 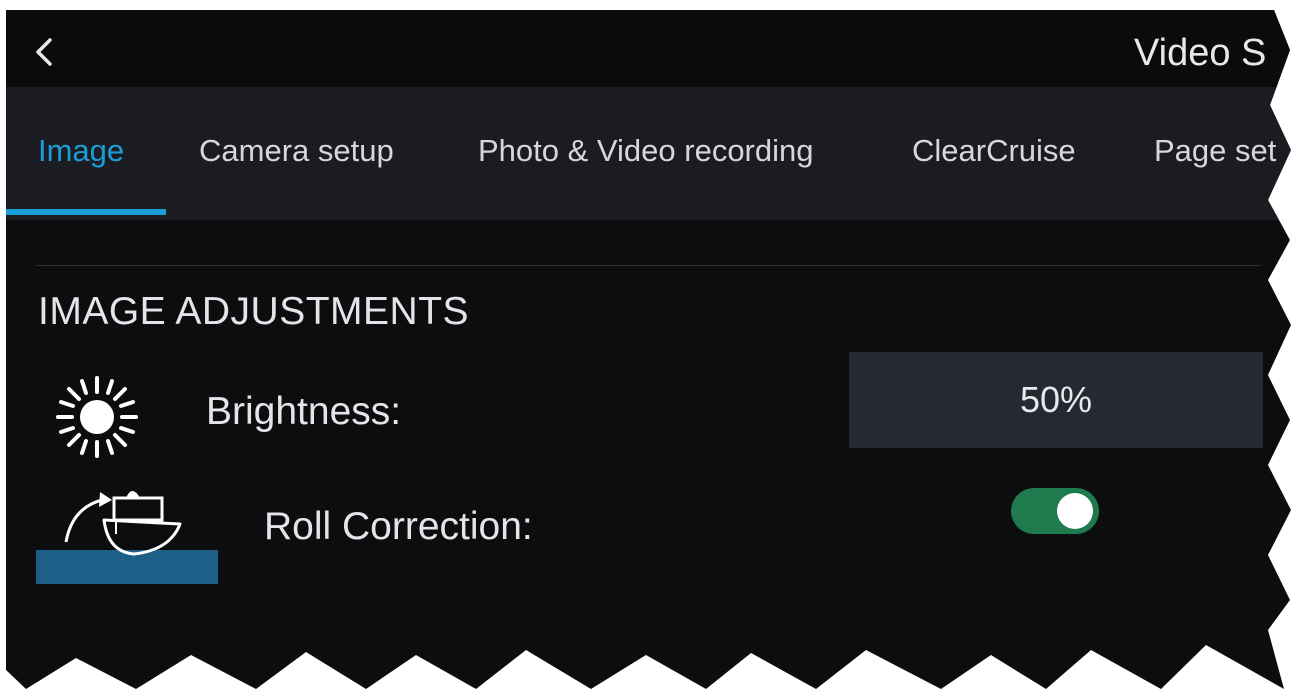 What do you see at coordinates (81, 151) in the screenshot?
I see `tab-image: Image` at bounding box center [81, 151].